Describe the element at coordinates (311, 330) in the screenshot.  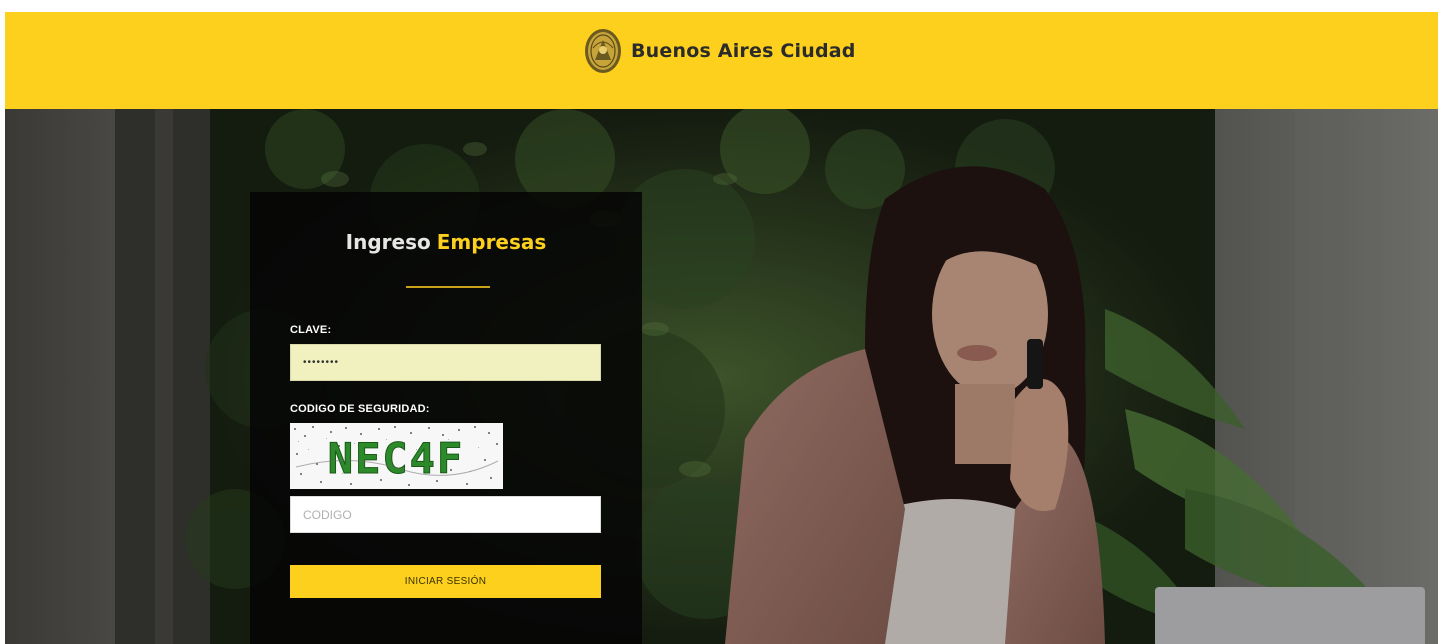
I see `password-label: CLAVE:` at that location.